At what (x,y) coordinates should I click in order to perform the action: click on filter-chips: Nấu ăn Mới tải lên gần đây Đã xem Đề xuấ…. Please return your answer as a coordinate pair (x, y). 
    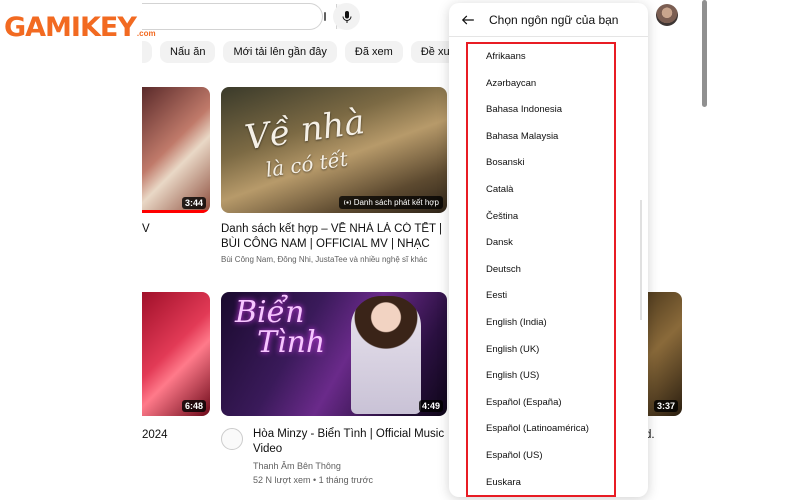
    Looking at the image, I should click on (316, 52).